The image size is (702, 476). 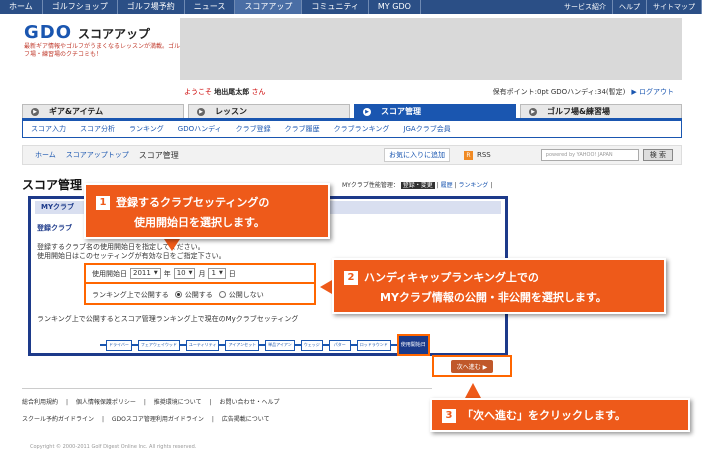 I want to click on tab-label: レッスン, so click(x=231, y=111).